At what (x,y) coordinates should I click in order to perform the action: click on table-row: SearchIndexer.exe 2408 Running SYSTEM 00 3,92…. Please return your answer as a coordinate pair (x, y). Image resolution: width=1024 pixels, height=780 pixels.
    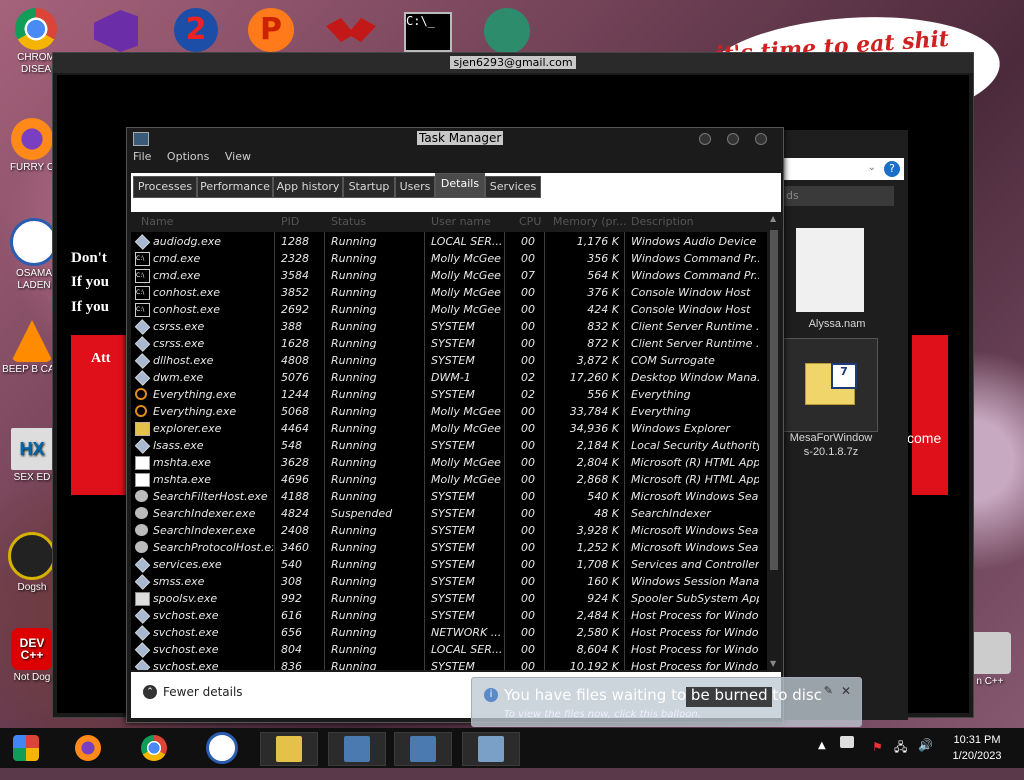
    Looking at the image, I should click on (449, 530).